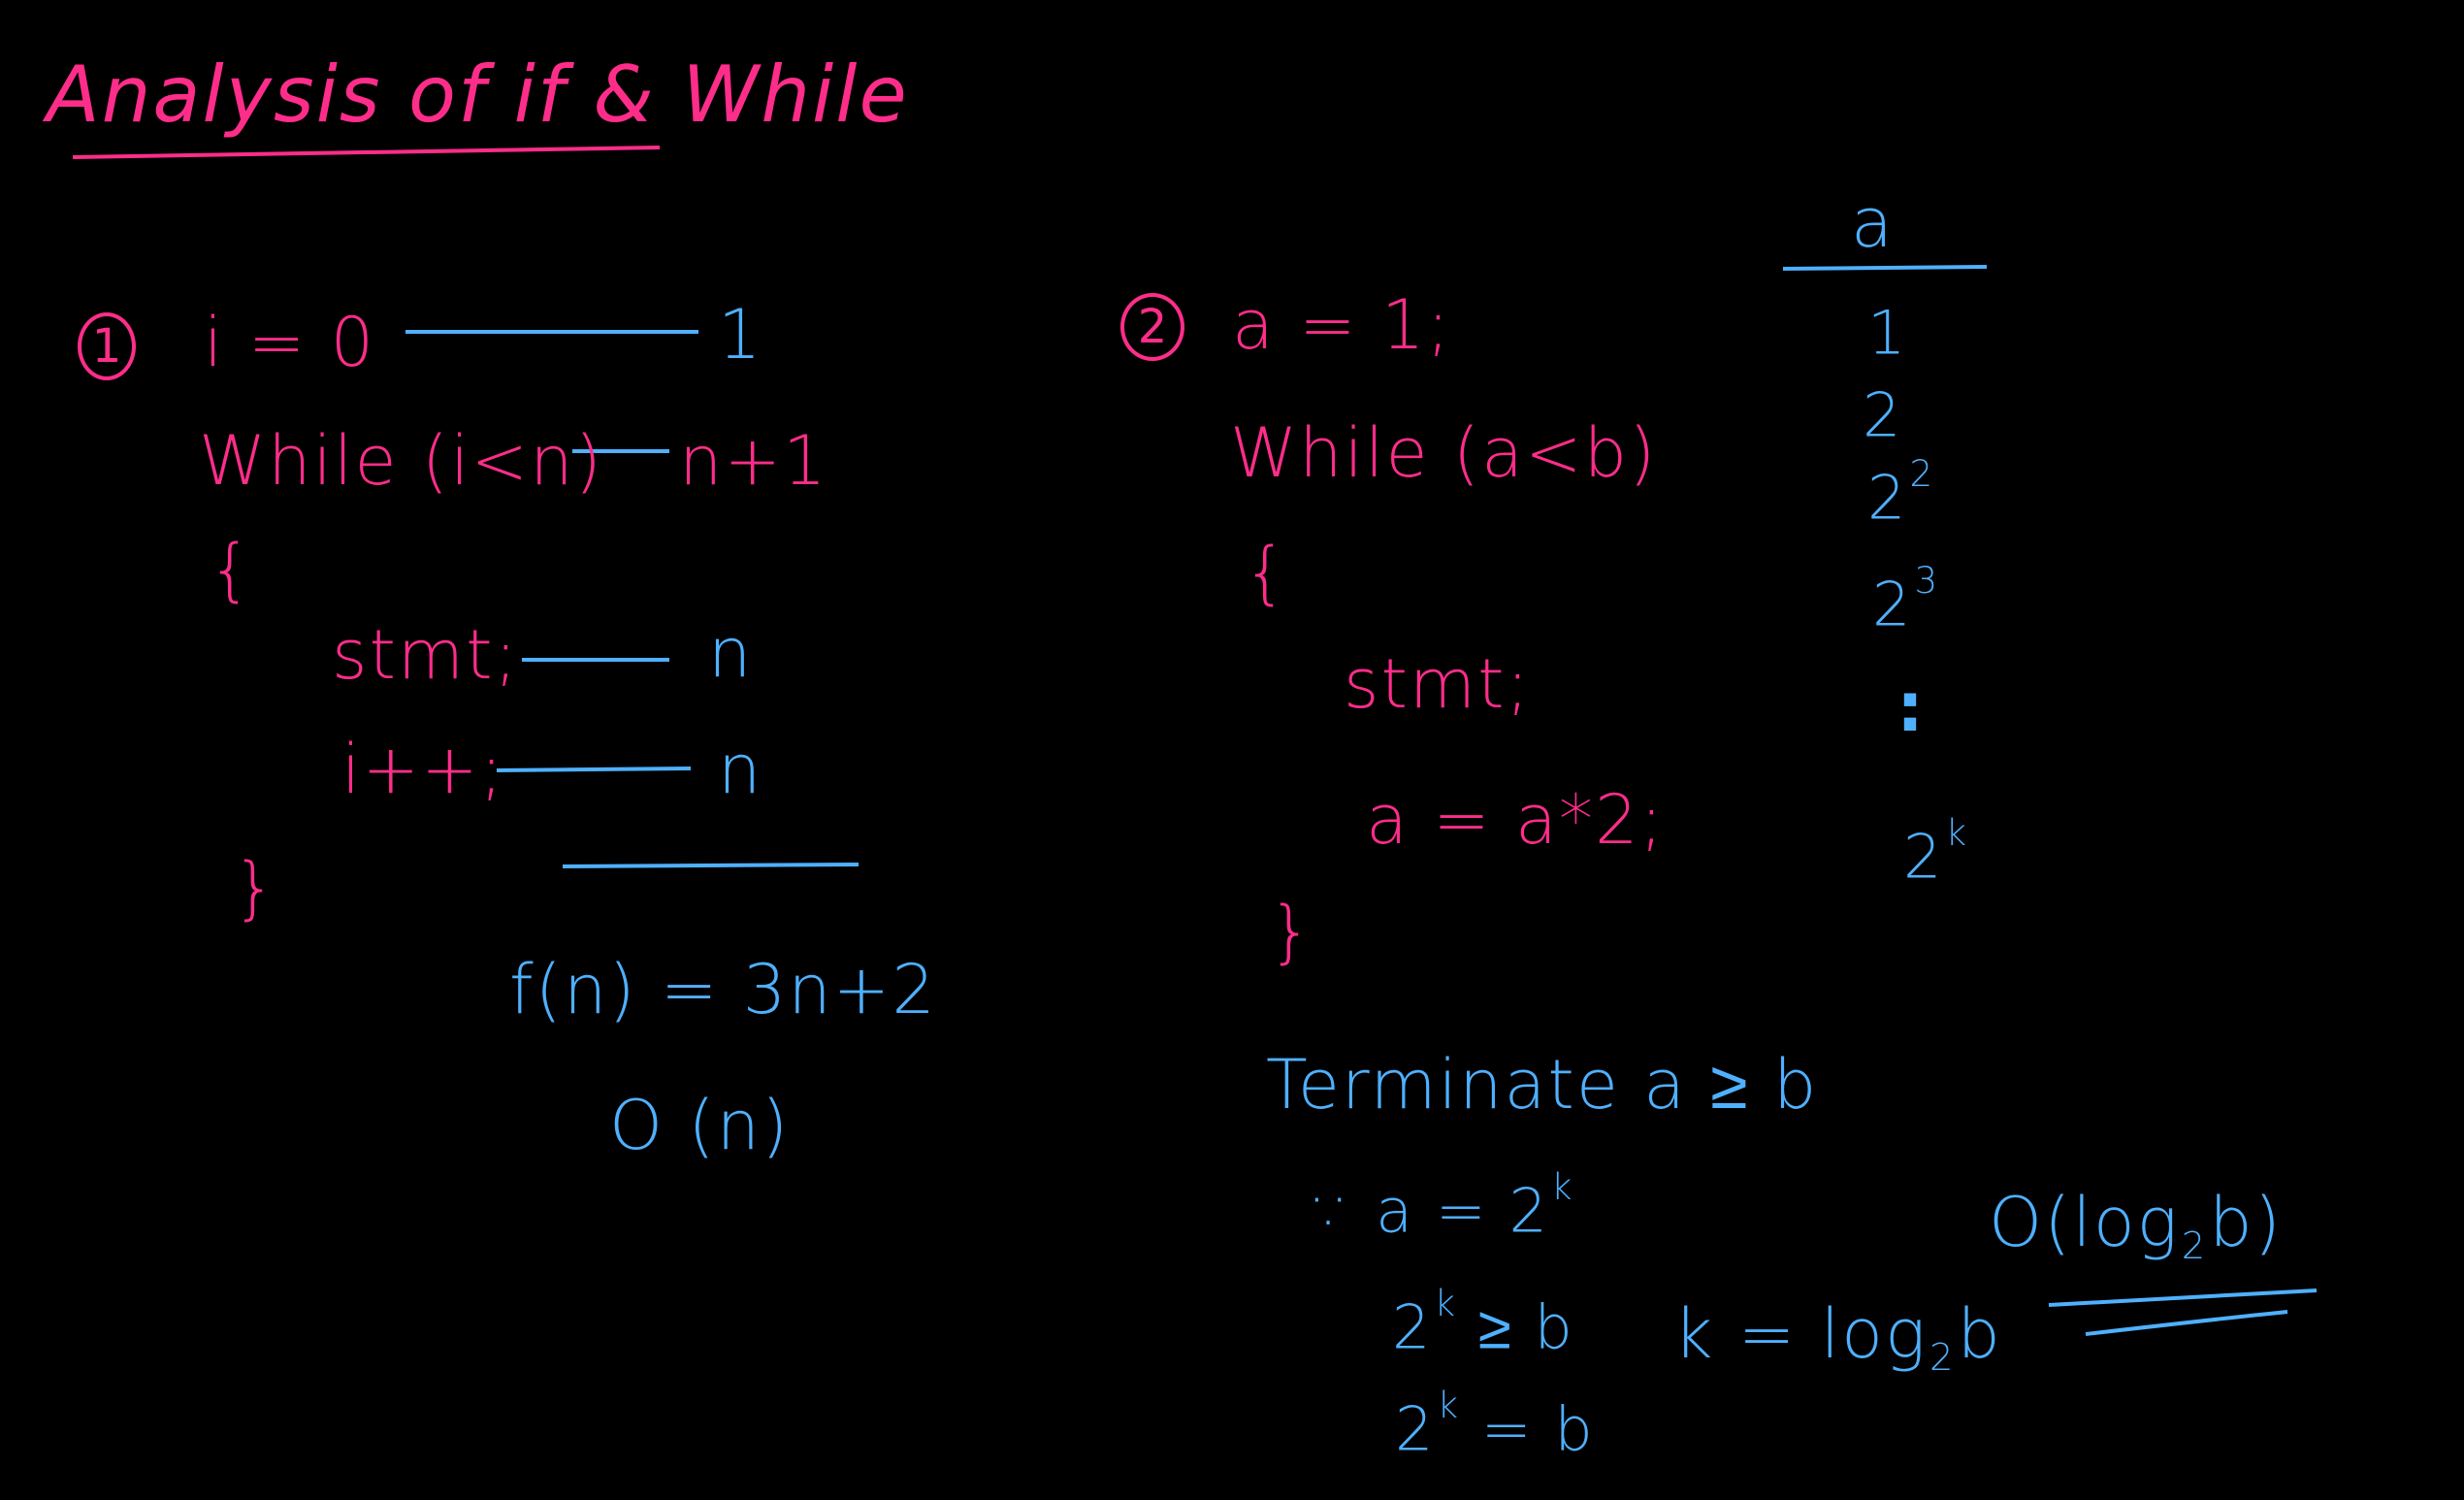 This screenshot has width=2464, height=1500. What do you see at coordinates (423, 769) in the screenshot?
I see `ex1-increment-line: i++;` at bounding box center [423, 769].